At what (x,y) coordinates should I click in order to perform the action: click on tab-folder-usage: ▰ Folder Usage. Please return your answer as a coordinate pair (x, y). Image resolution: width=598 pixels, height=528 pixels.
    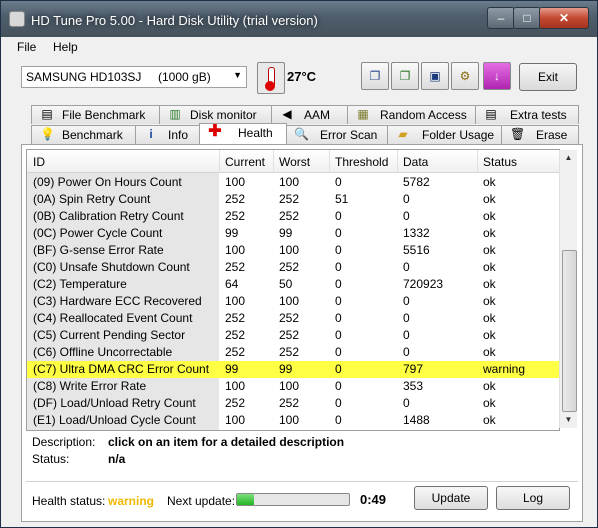
    Looking at the image, I should click on (445, 134).